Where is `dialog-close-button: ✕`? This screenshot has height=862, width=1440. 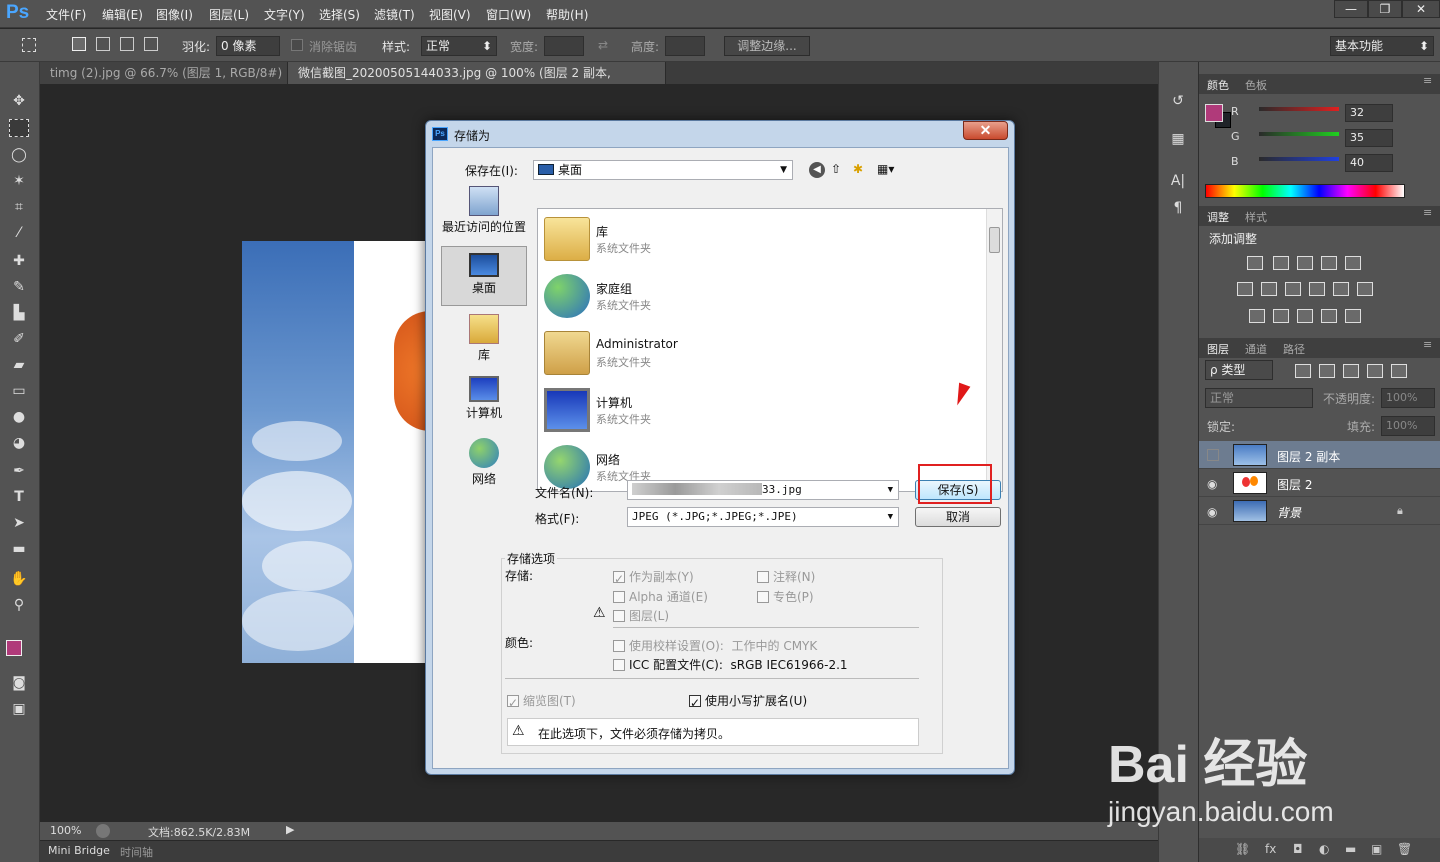 dialog-close-button: ✕ is located at coordinates (985, 130).